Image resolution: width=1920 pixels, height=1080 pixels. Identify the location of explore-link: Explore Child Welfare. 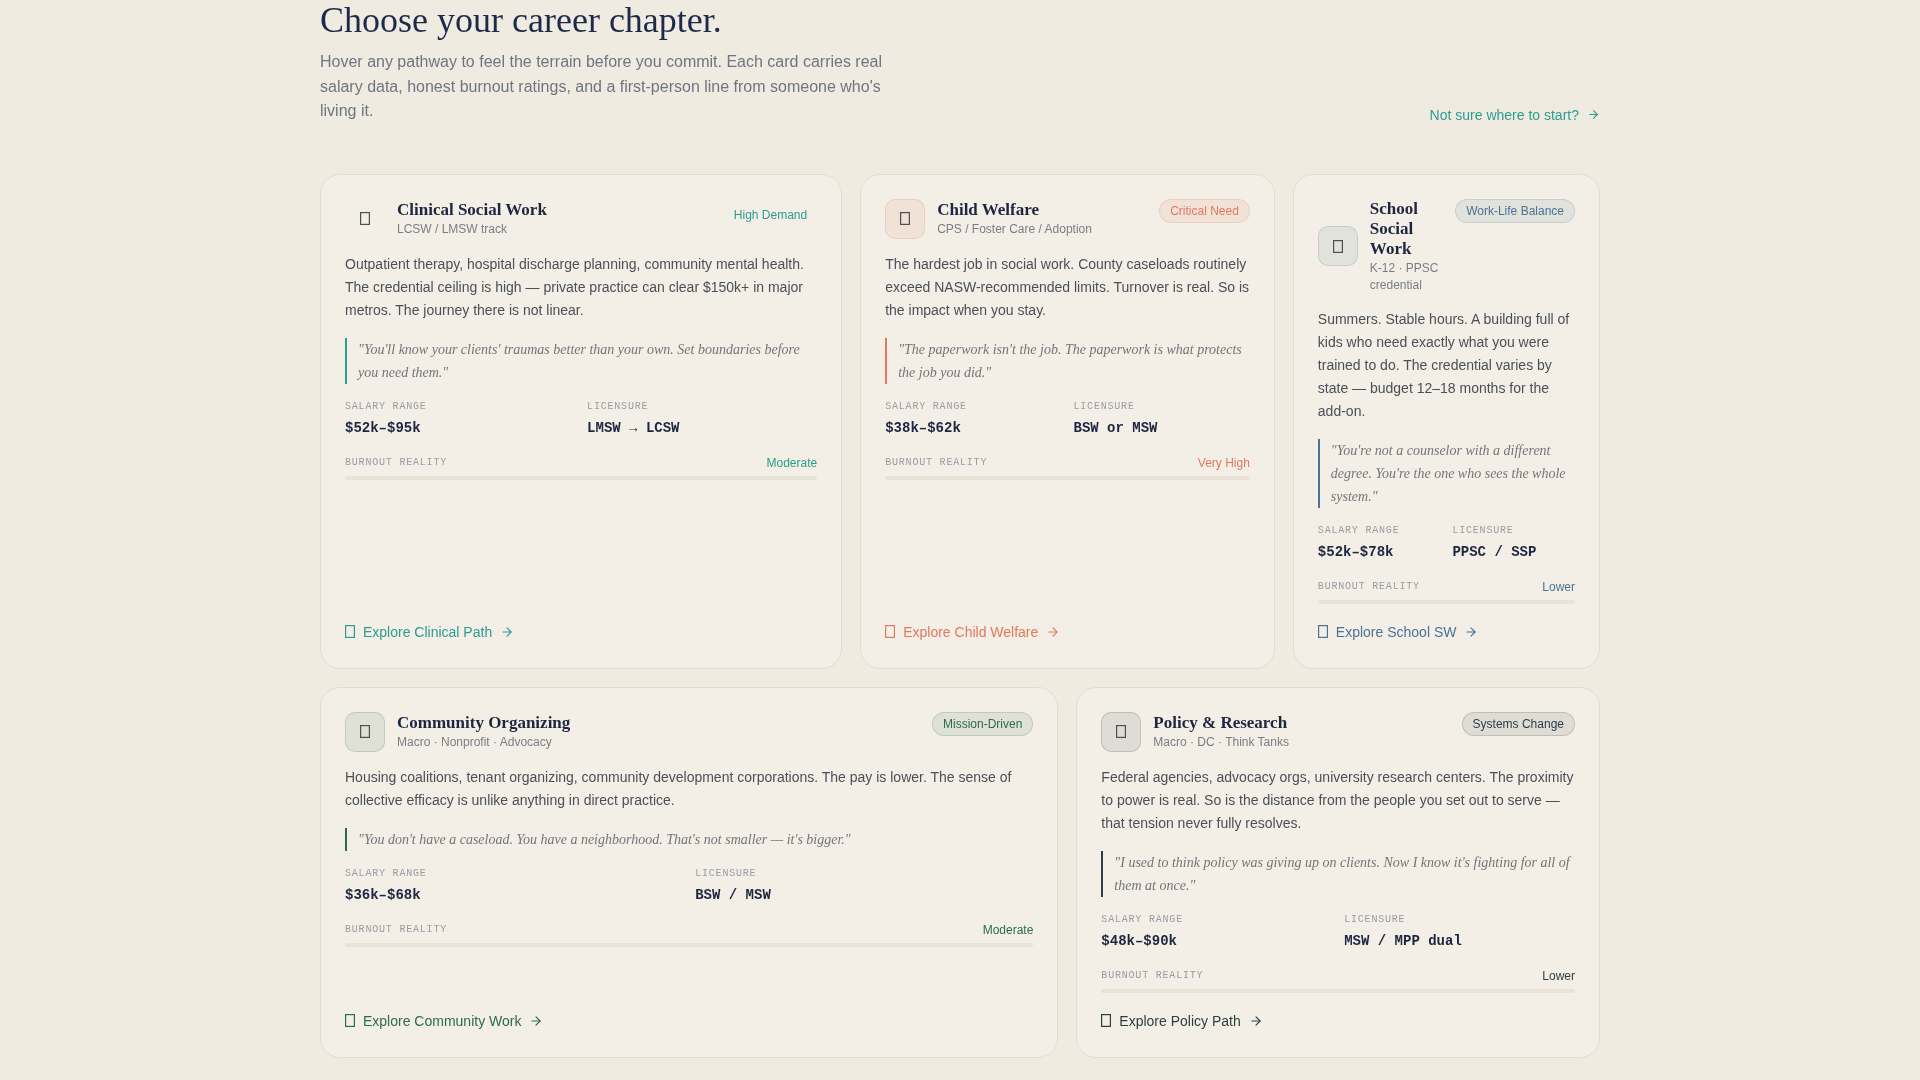
(973, 631).